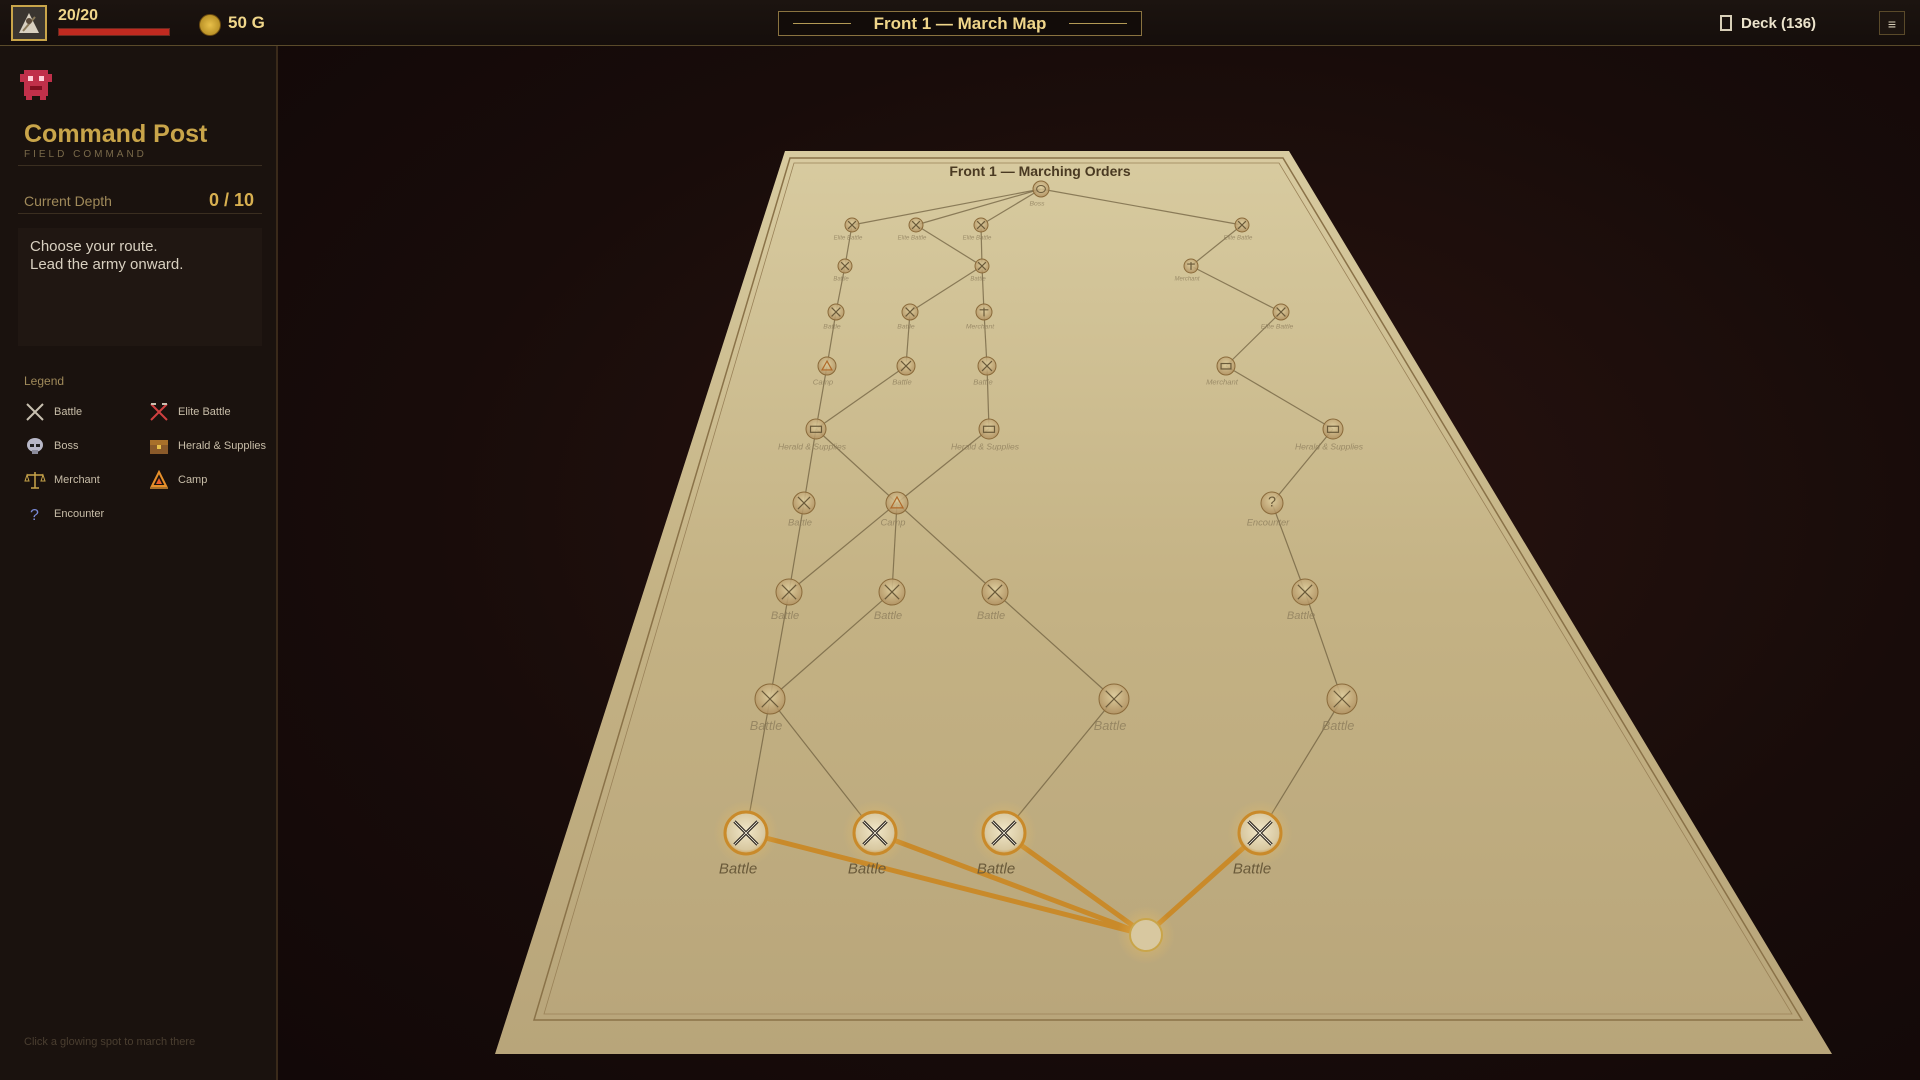 This screenshot has width=1920, height=1080. What do you see at coordinates (35, 480) in the screenshot?
I see `scales-icon` at bounding box center [35, 480].